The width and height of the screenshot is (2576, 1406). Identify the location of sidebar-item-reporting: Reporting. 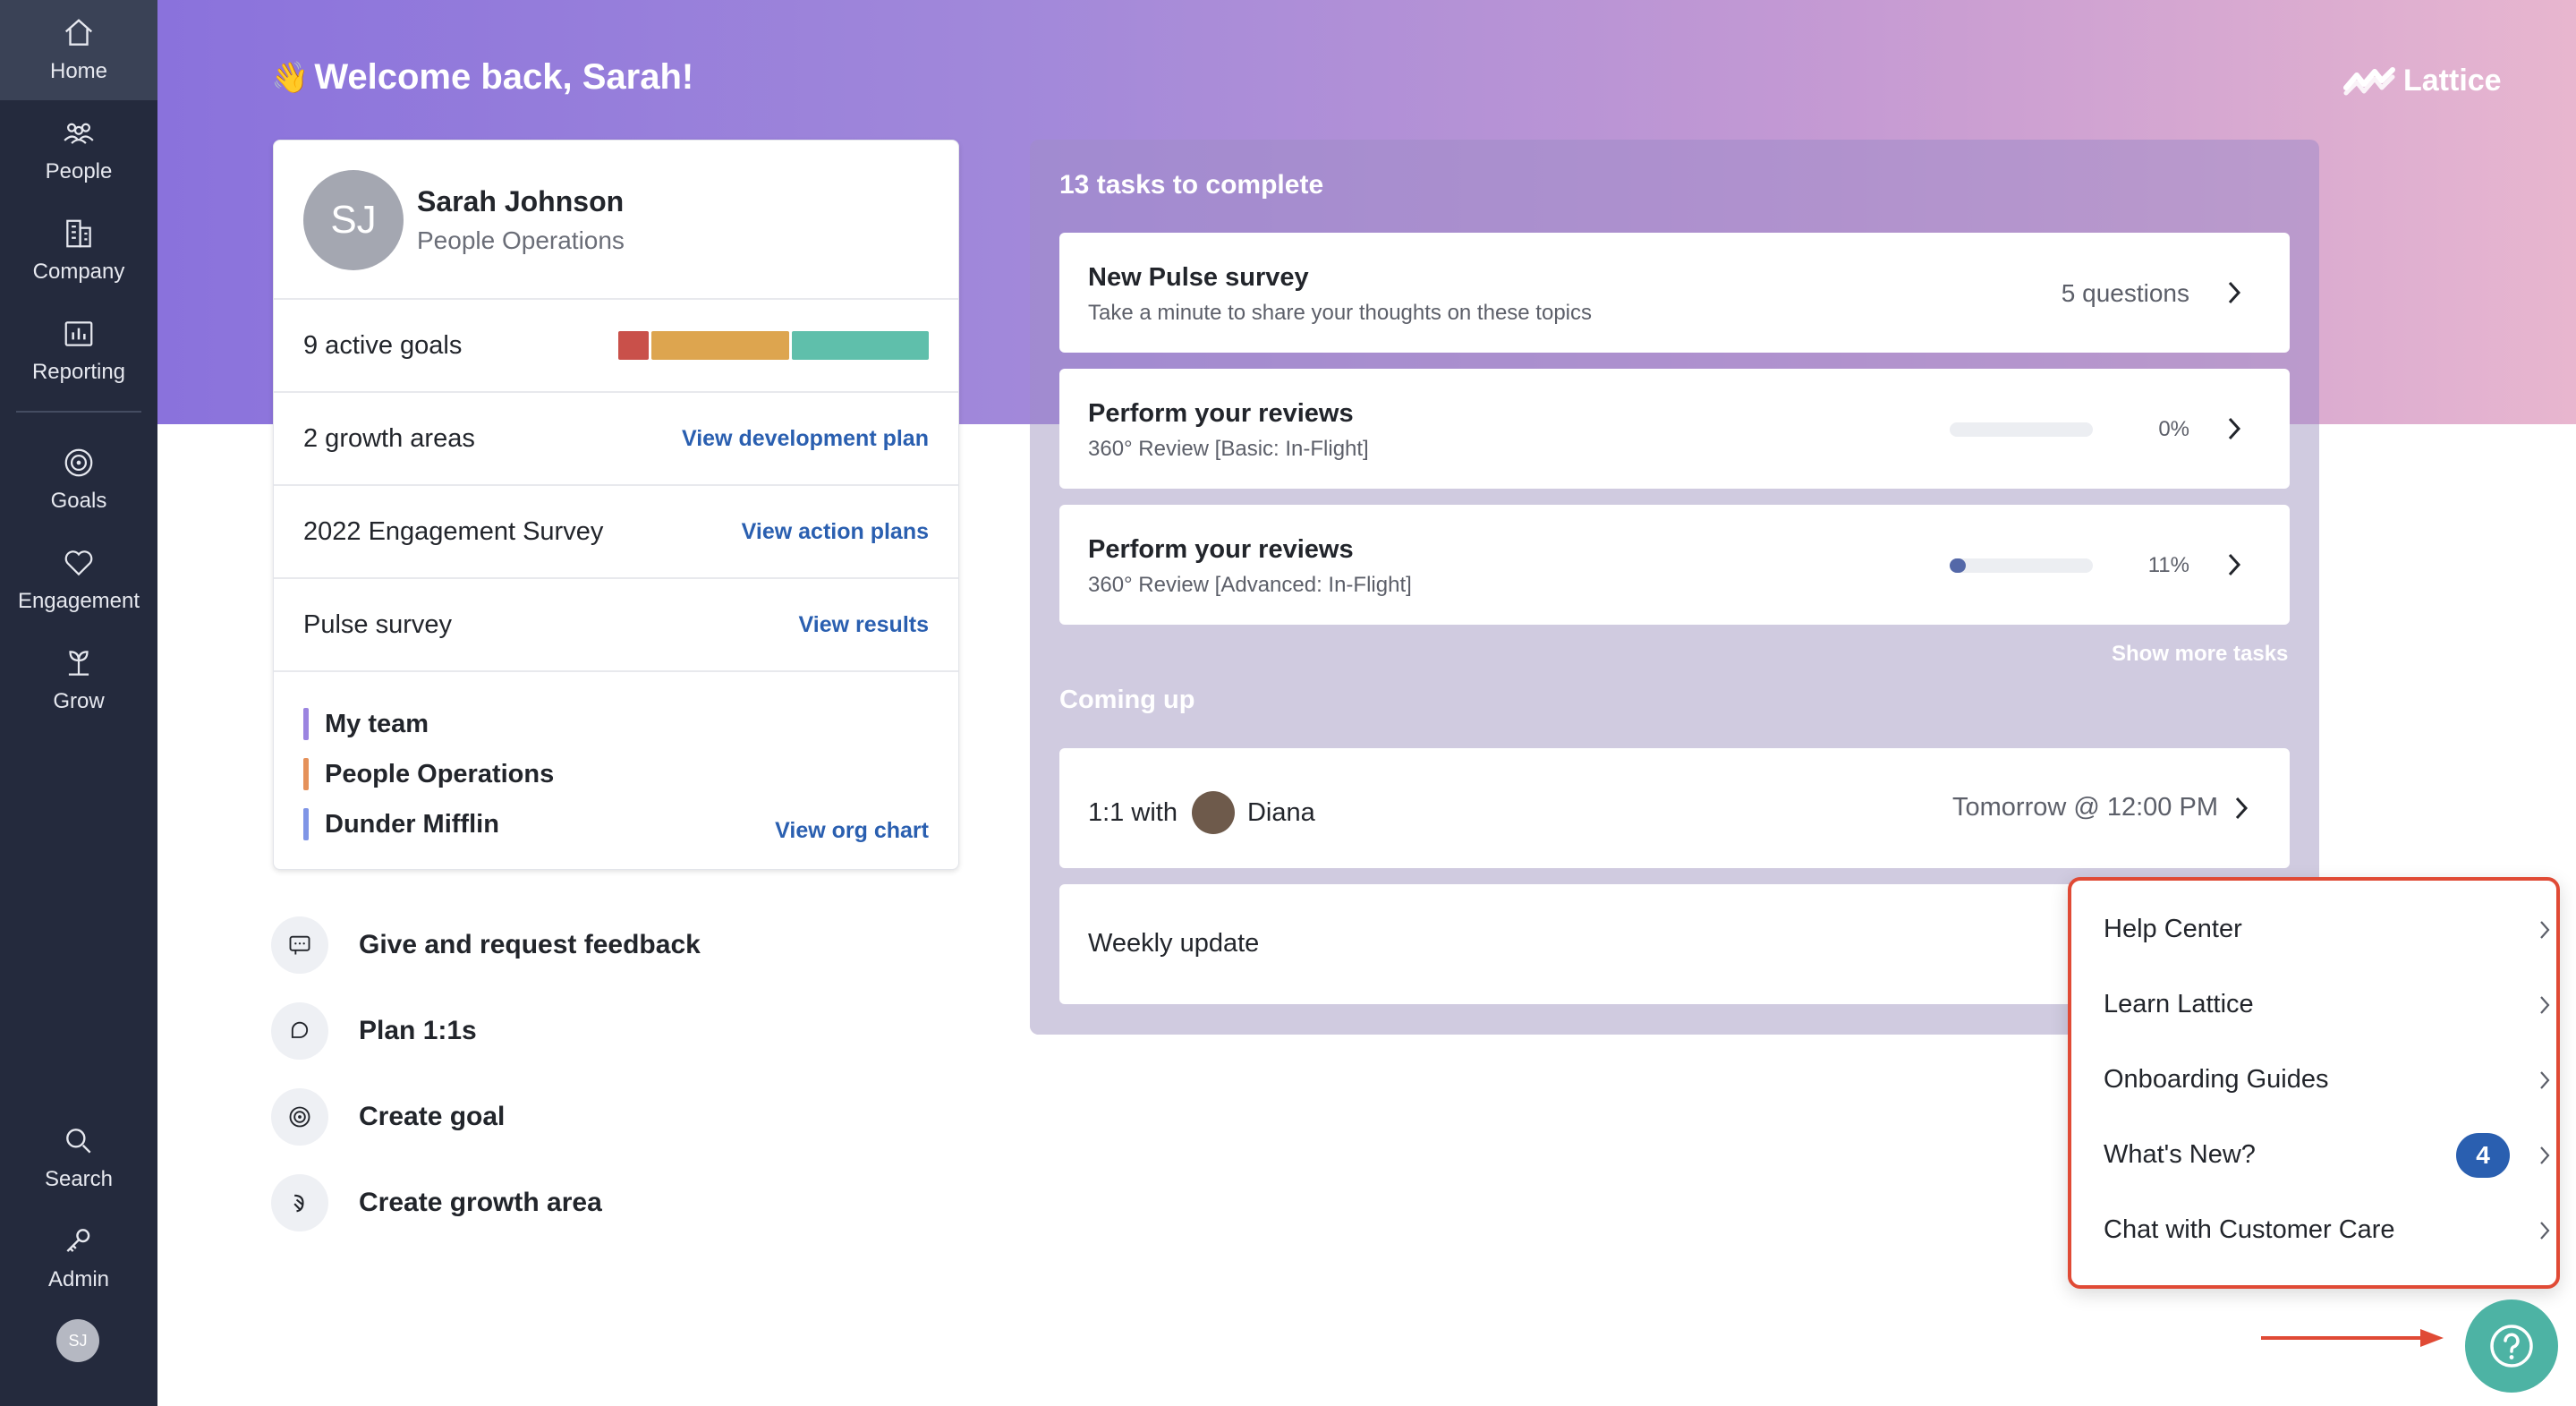
(78, 351).